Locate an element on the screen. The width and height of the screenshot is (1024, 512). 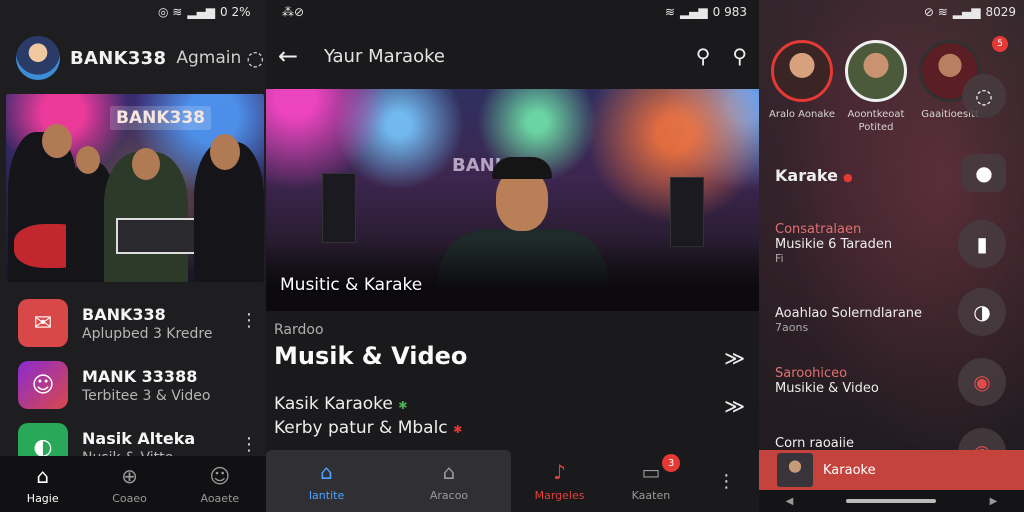
story-item: Aralo Aonake is located at coordinates (802, 87).